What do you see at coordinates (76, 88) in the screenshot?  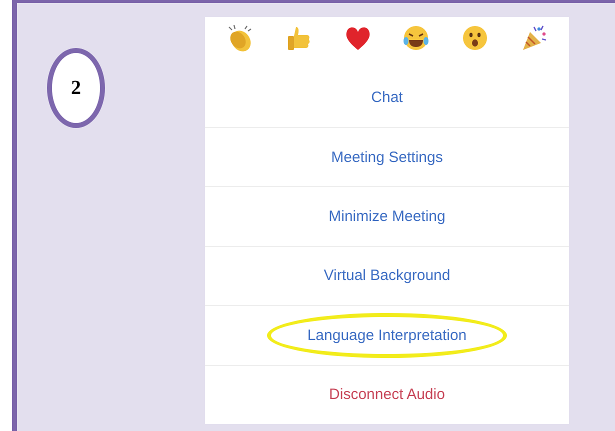 I see `step-number: 2` at bounding box center [76, 88].